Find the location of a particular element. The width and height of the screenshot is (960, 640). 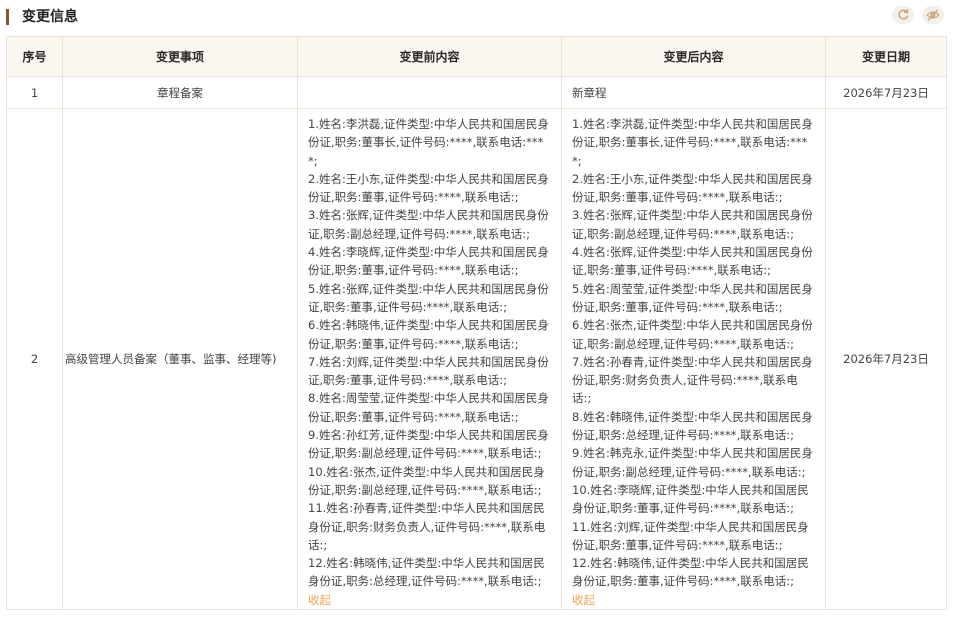

toggle-visibility-button is located at coordinates (933, 15).